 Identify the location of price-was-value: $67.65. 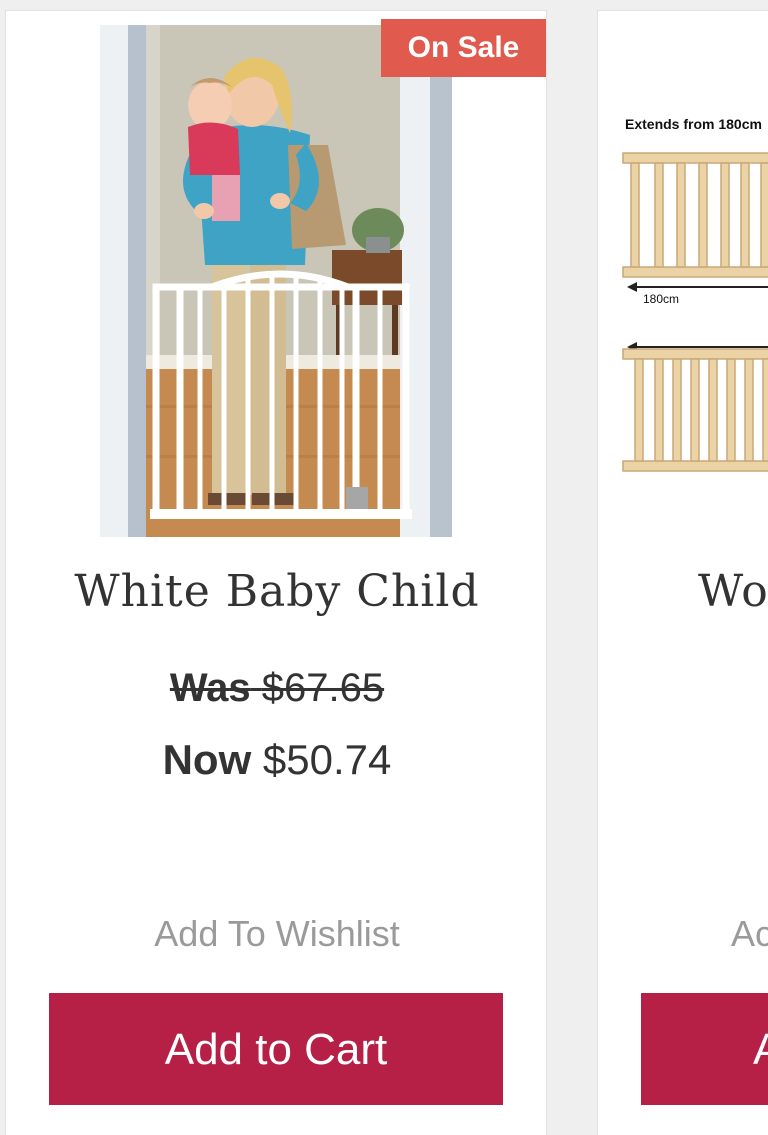
(323, 688).